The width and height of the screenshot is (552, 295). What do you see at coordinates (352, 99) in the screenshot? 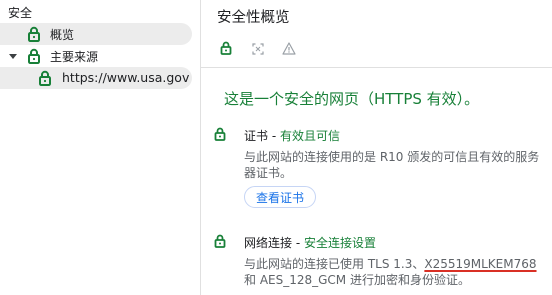
I see `security-summary: 这是一个安全的网页（HTTPS 有效）。` at bounding box center [352, 99].